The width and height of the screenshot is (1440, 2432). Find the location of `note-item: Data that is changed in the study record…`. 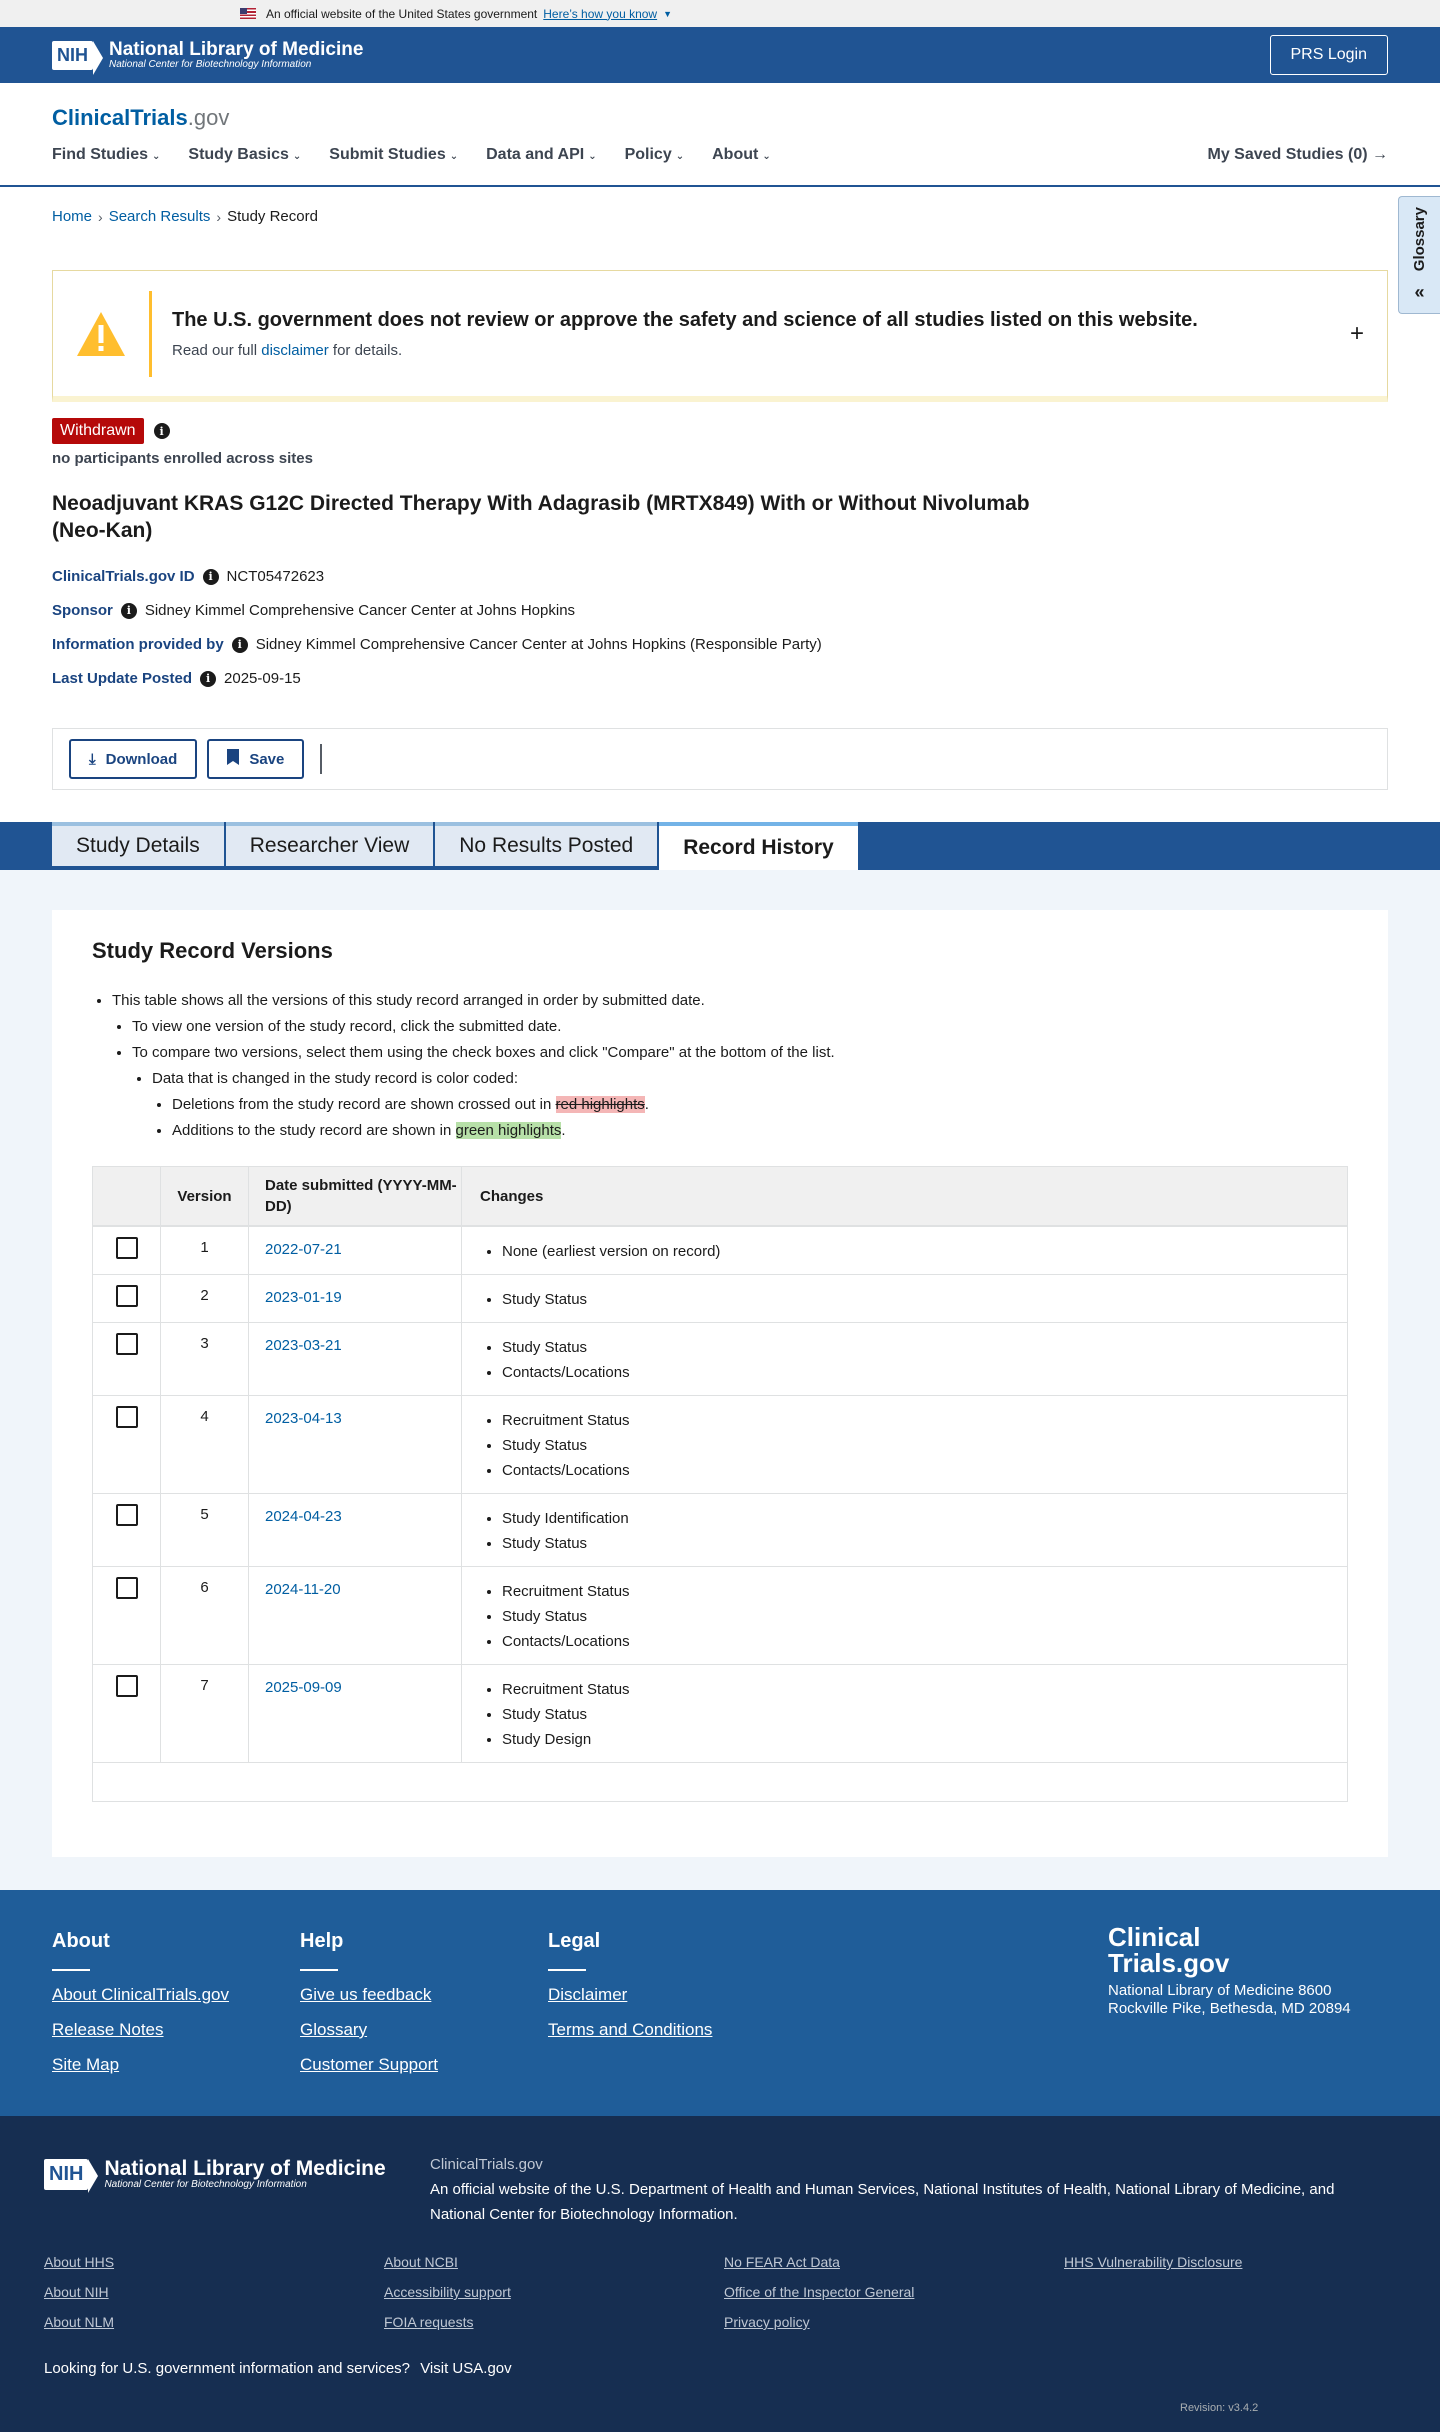

note-item: Data that is changed in the study record… is located at coordinates (493, 1079).